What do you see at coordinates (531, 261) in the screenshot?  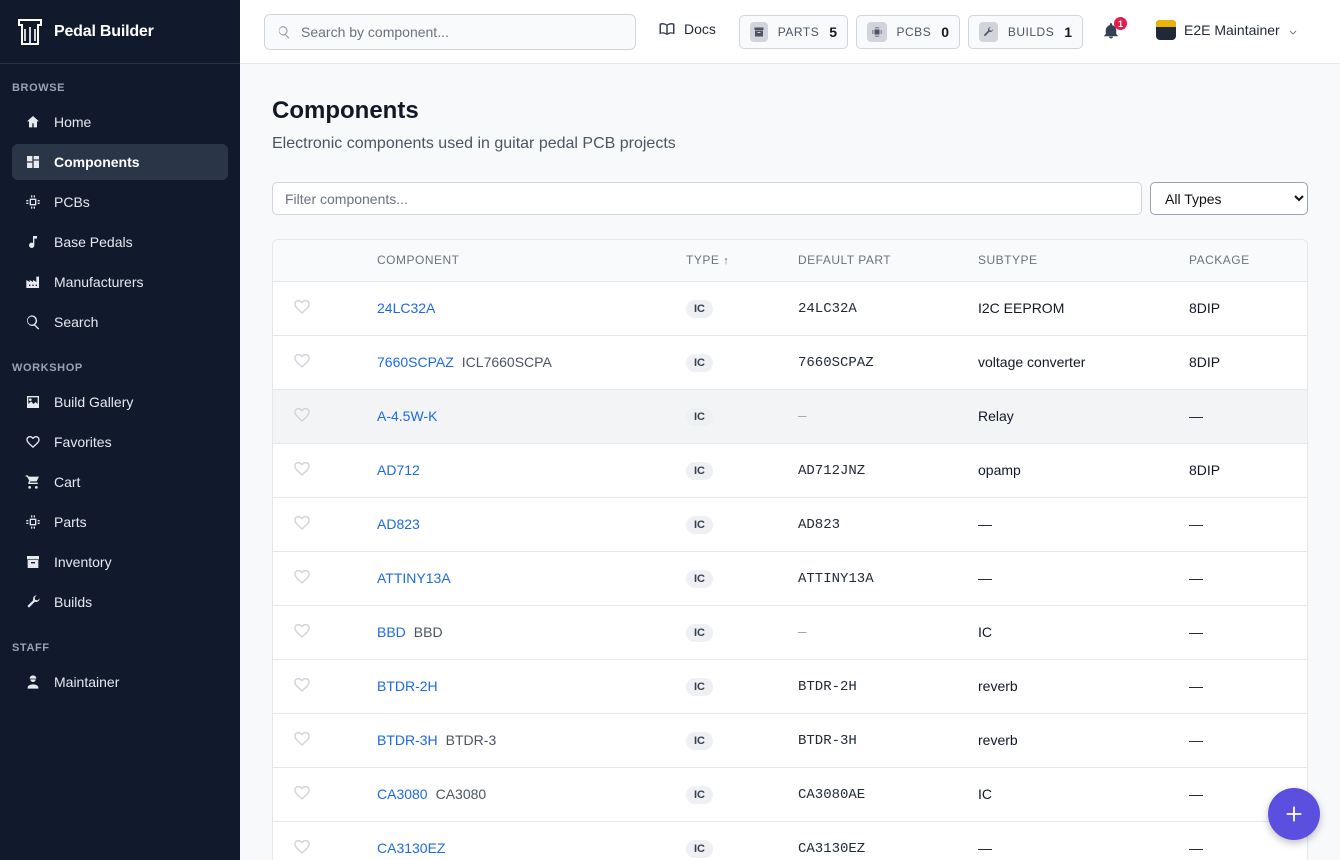 I see `component-column-header: COMPONENT` at bounding box center [531, 261].